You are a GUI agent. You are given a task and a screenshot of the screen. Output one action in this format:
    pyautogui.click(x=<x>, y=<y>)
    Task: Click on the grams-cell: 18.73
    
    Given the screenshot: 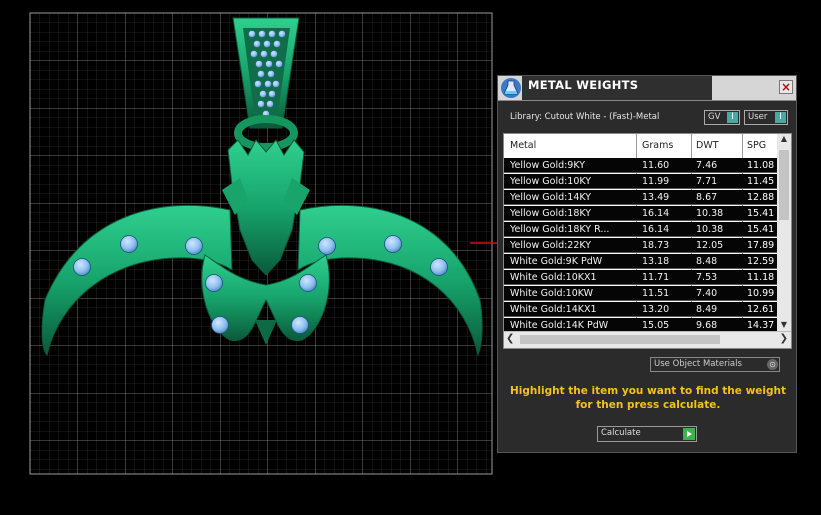 What is the action you would take?
    pyautogui.click(x=656, y=245)
    